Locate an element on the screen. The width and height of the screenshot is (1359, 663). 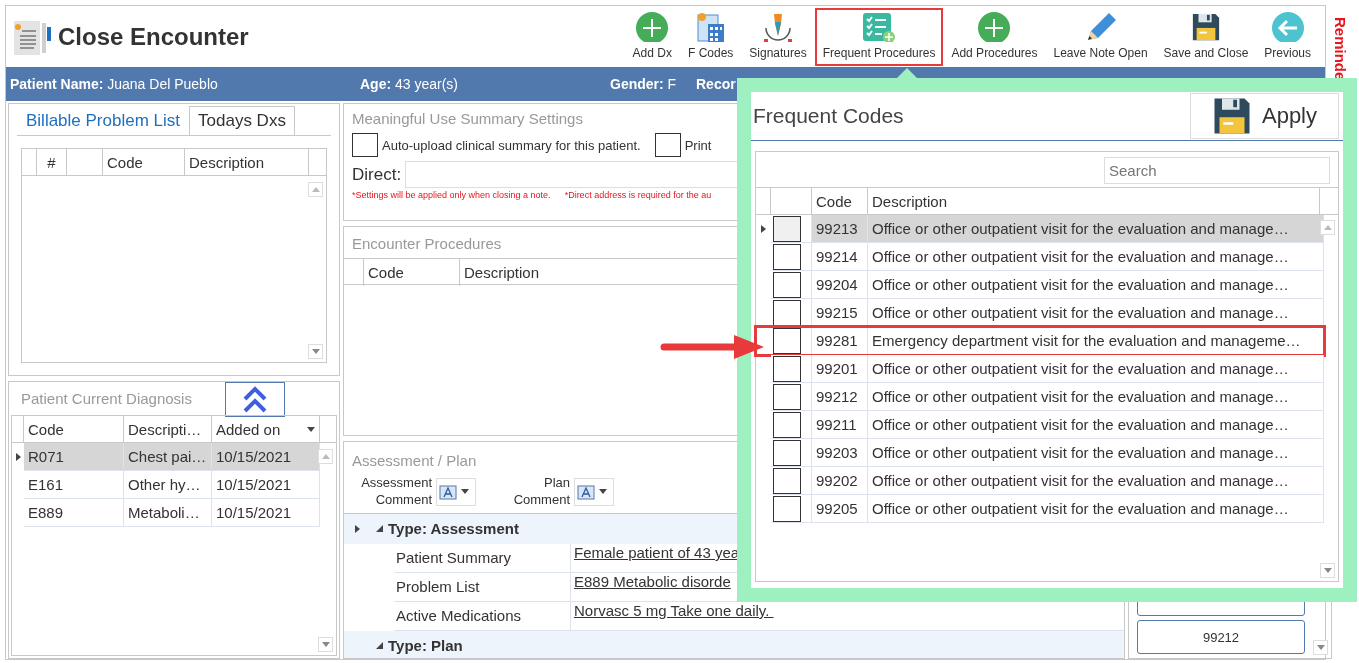
side-tab: Reminde is located at coordinates (1340, 43).